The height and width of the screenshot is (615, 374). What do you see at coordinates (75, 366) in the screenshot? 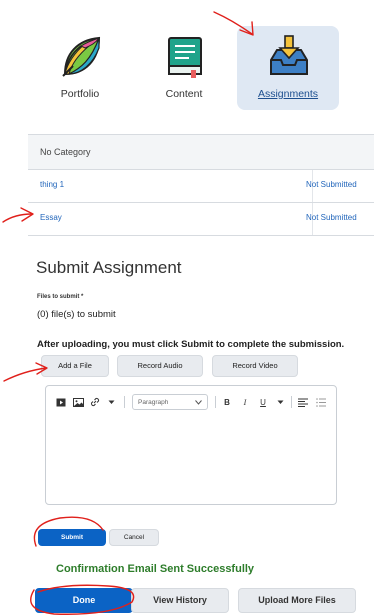
I see `add-file-button: Add a File` at bounding box center [75, 366].